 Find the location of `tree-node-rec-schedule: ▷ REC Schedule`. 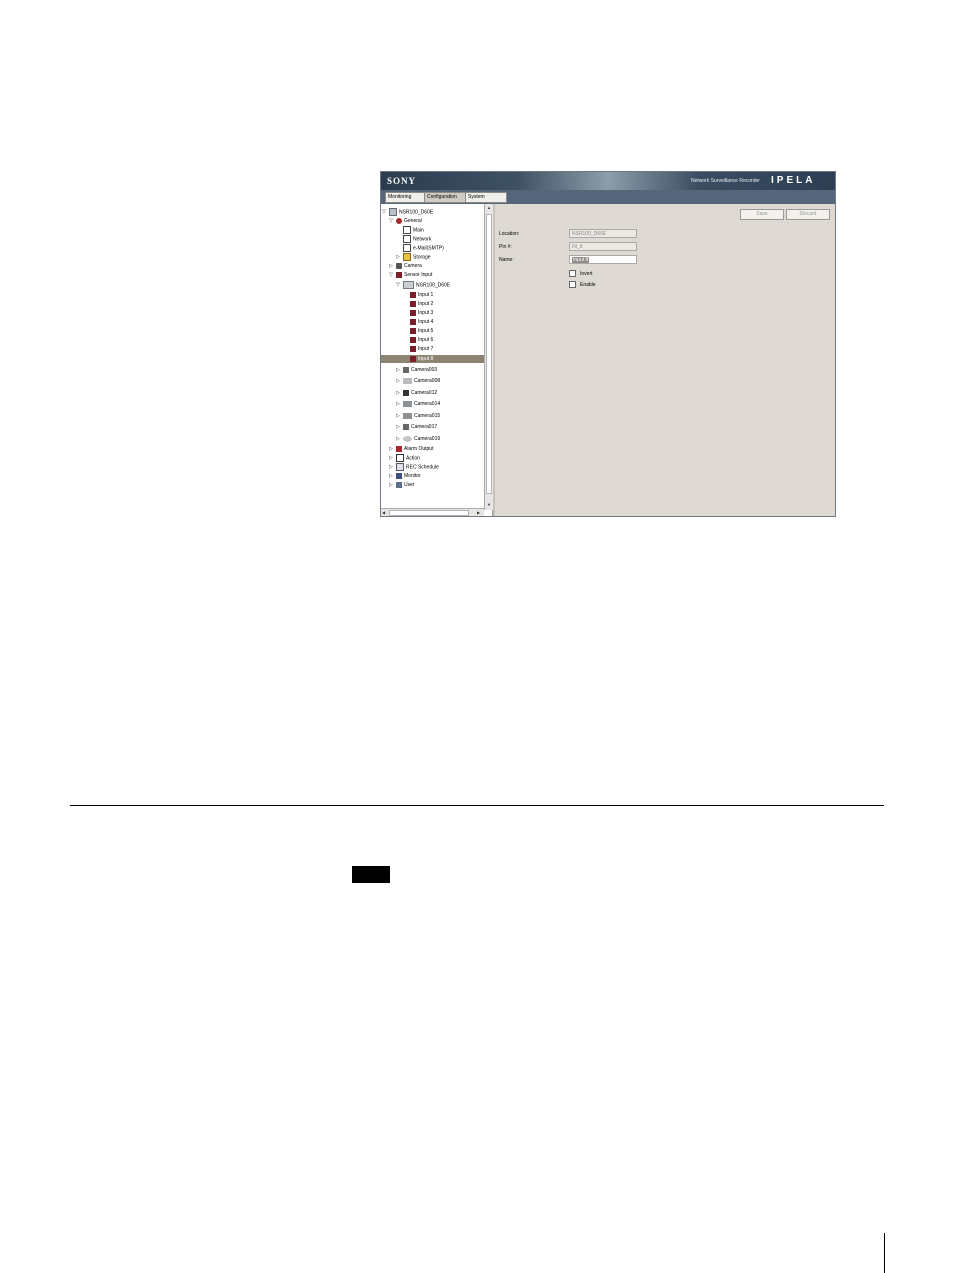

tree-node-rec-schedule: ▷ REC Schedule is located at coordinates (414, 467).